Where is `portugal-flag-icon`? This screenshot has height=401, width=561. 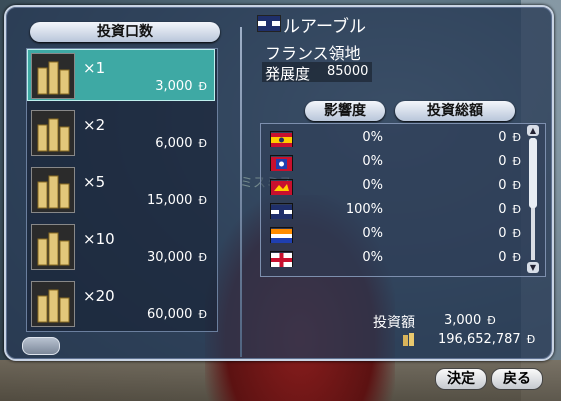
portugal-flag-icon is located at coordinates (281, 139).